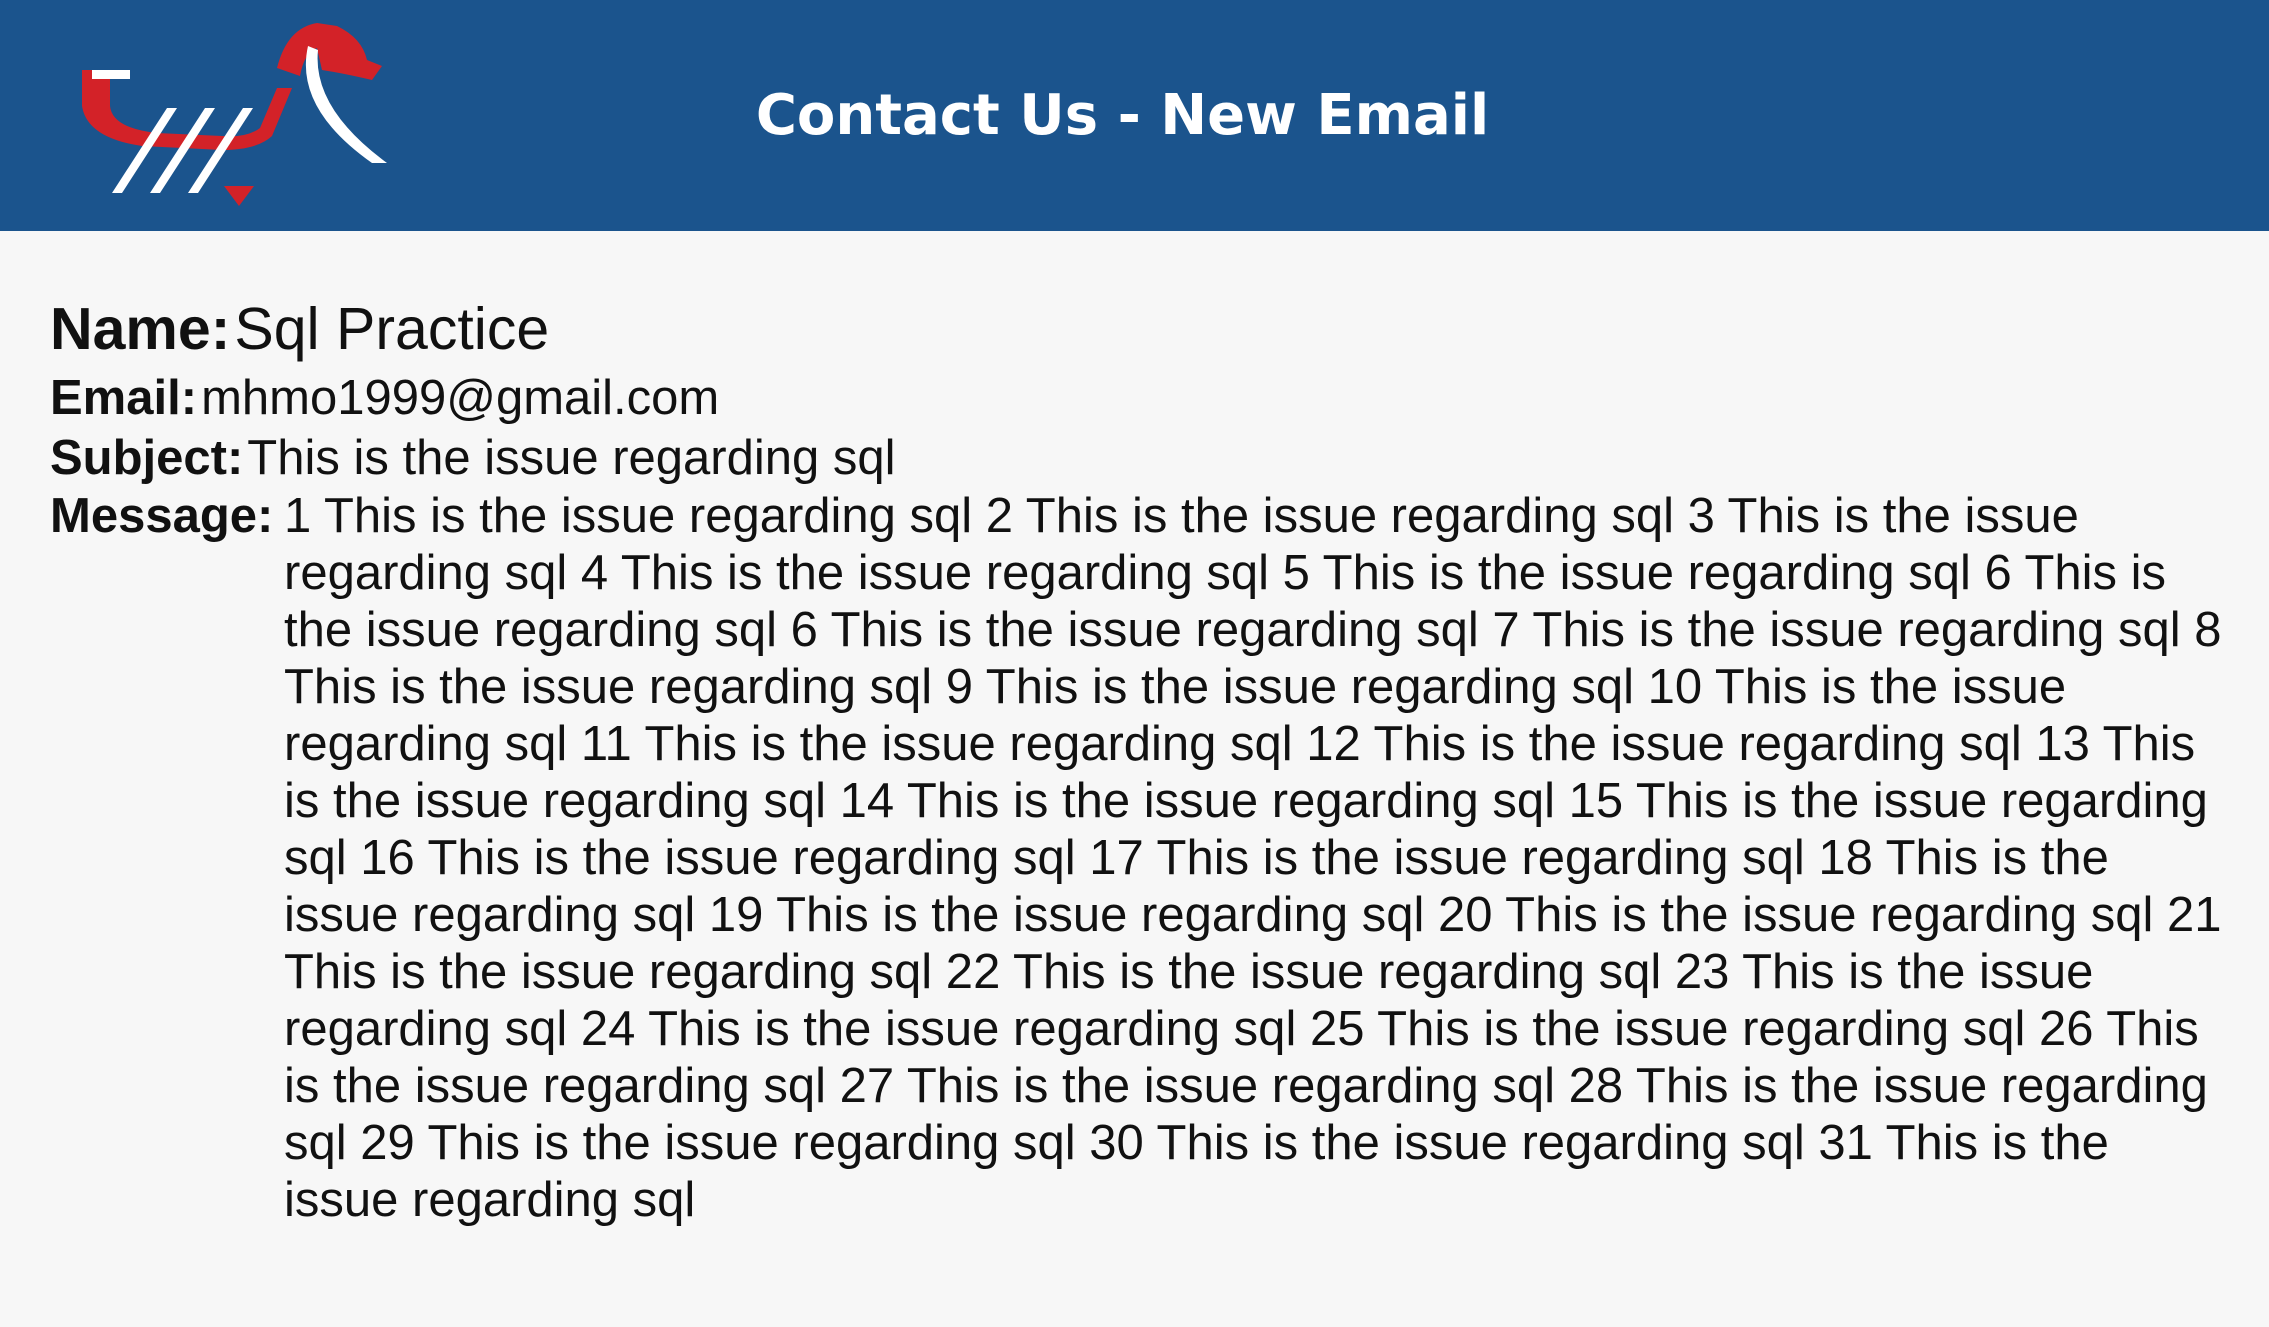 The height and width of the screenshot is (1327, 2269). What do you see at coordinates (1140, 458) in the screenshot?
I see `subject-row: Subject: This is the issue regarding sql` at bounding box center [1140, 458].